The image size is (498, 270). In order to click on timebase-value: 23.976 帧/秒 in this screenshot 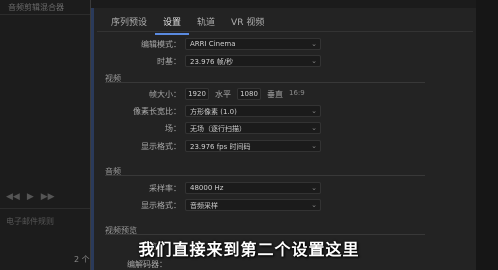, I will do `click(212, 62)`.